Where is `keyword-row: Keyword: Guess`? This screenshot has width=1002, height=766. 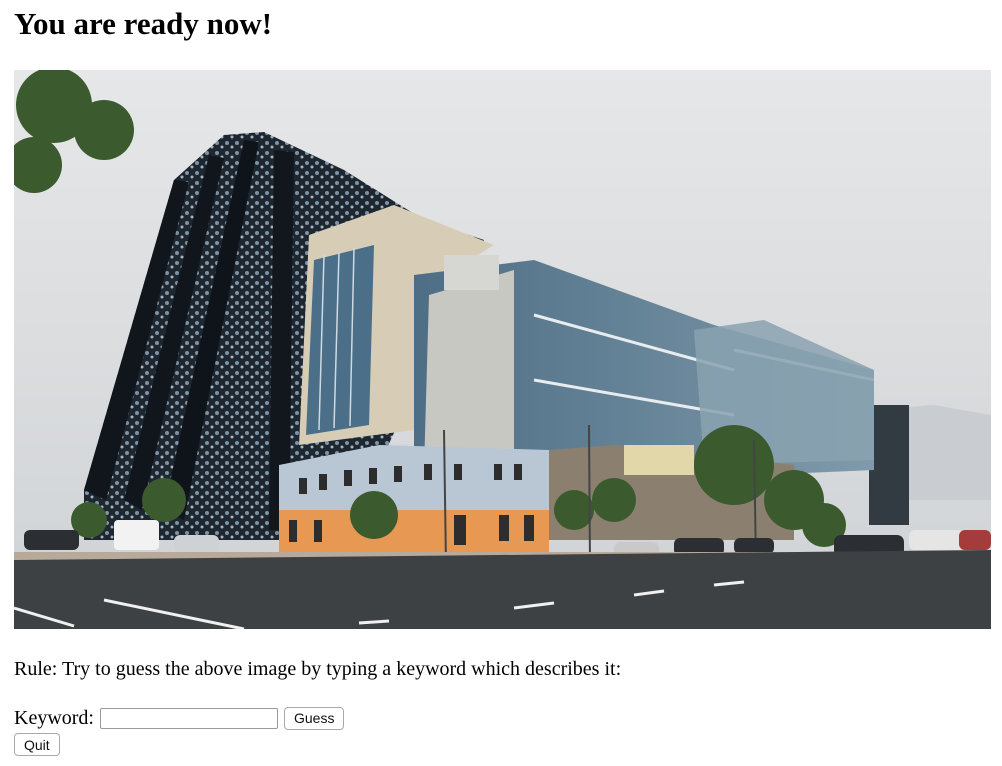 keyword-row: Keyword: Guess is located at coordinates (179, 718).